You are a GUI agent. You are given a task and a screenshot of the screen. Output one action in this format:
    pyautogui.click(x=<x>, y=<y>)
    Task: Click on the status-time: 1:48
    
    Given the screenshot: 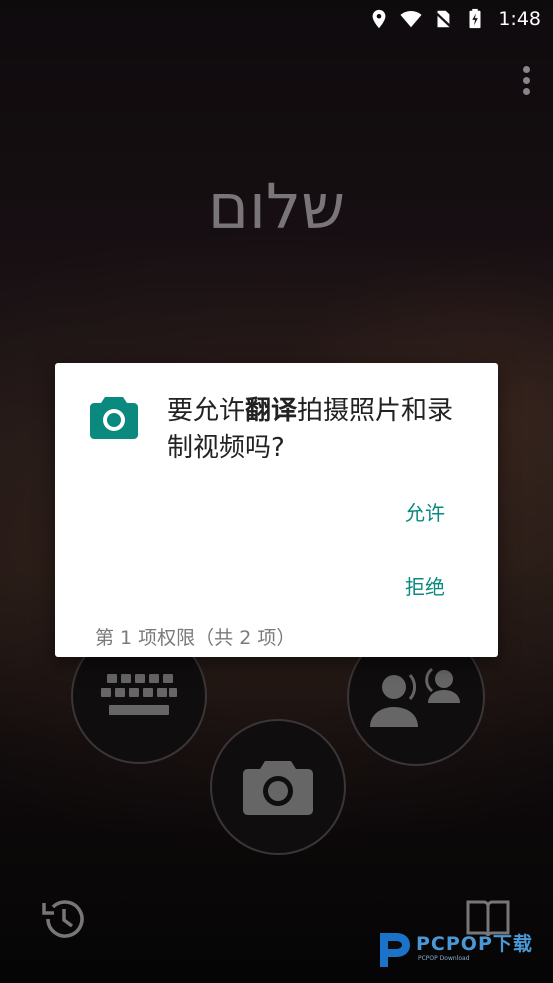 What is the action you would take?
    pyautogui.click(x=519, y=19)
    